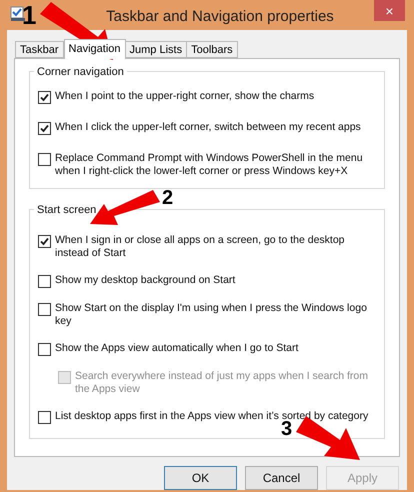 This screenshot has height=492, width=414. I want to click on checkbox-label: Search everywhere instead of just my apps when I search from the Apps view, so click(222, 383).